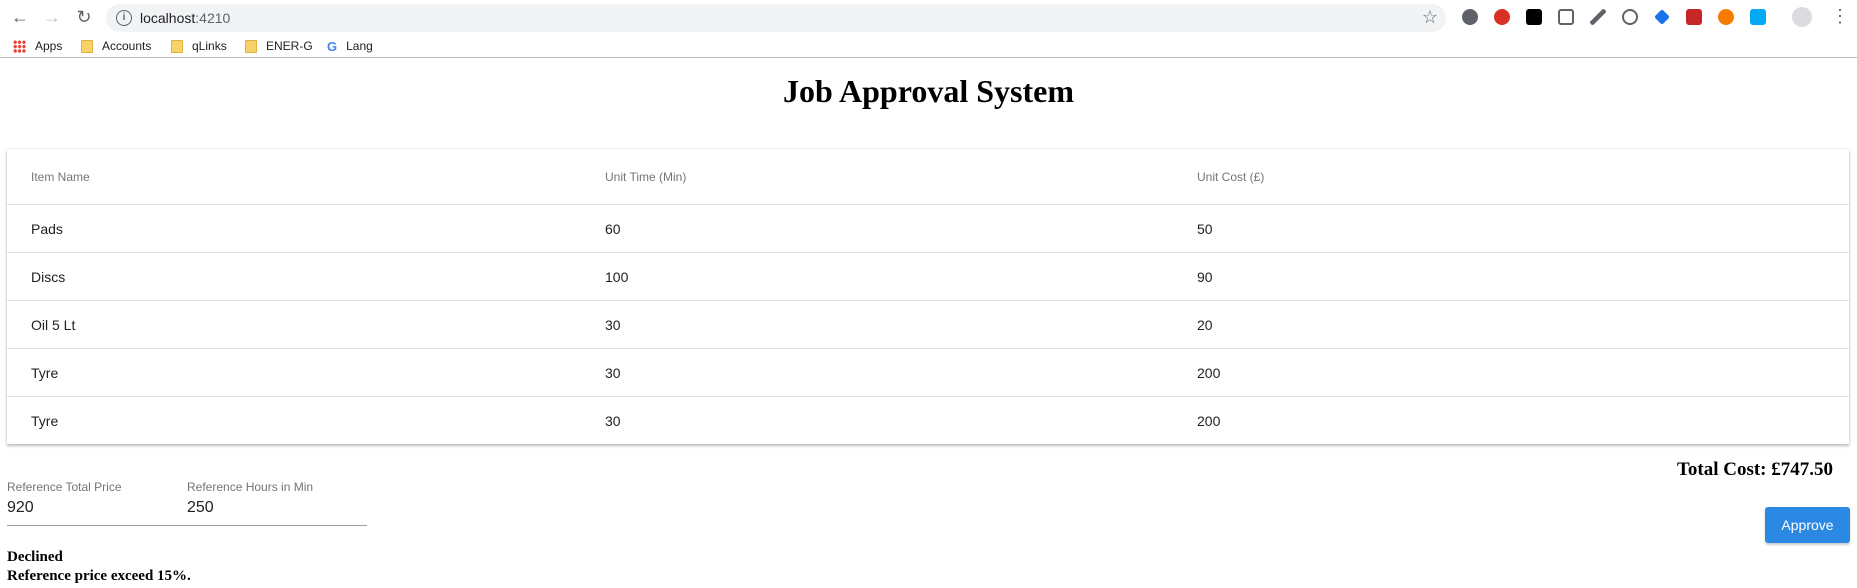  I want to click on bookmark-accounts: Accounts, so click(116, 46).